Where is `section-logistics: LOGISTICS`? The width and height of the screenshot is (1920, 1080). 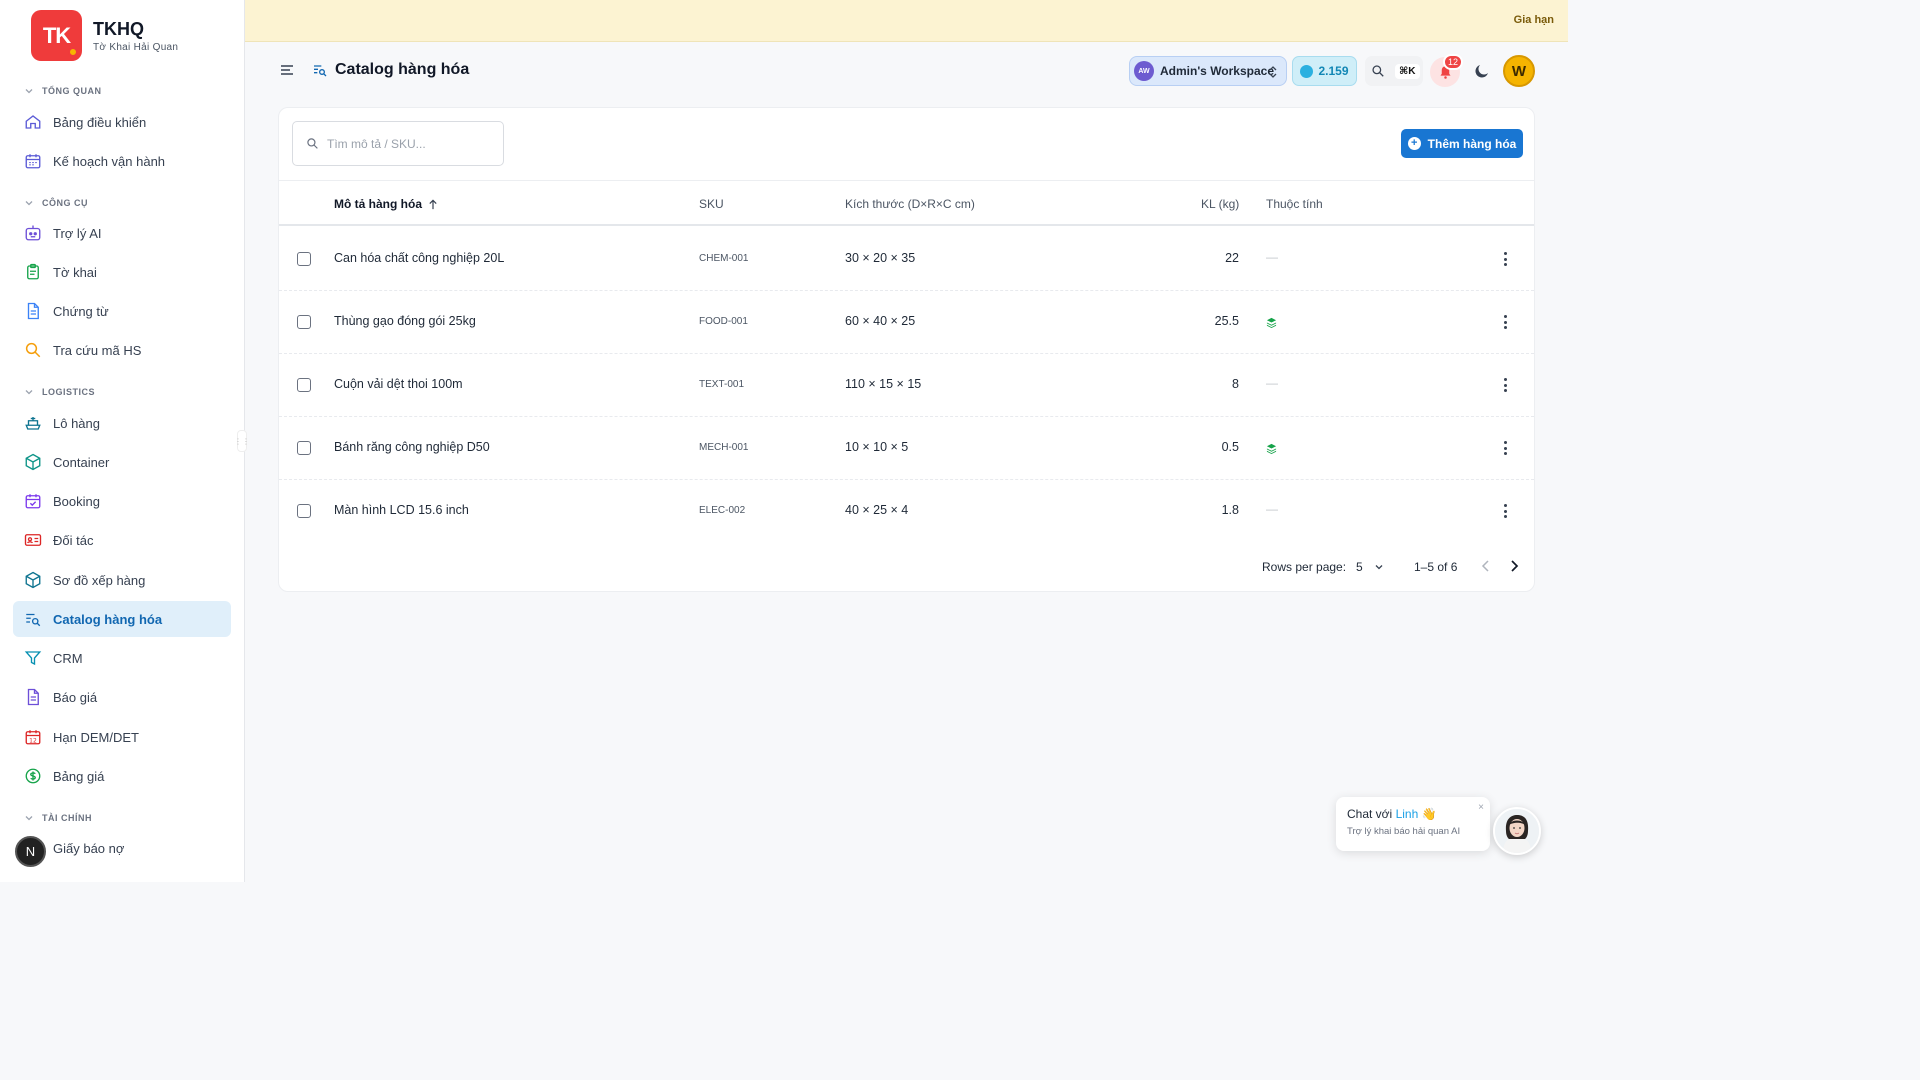
section-logistics: LOGISTICS is located at coordinates (59, 392).